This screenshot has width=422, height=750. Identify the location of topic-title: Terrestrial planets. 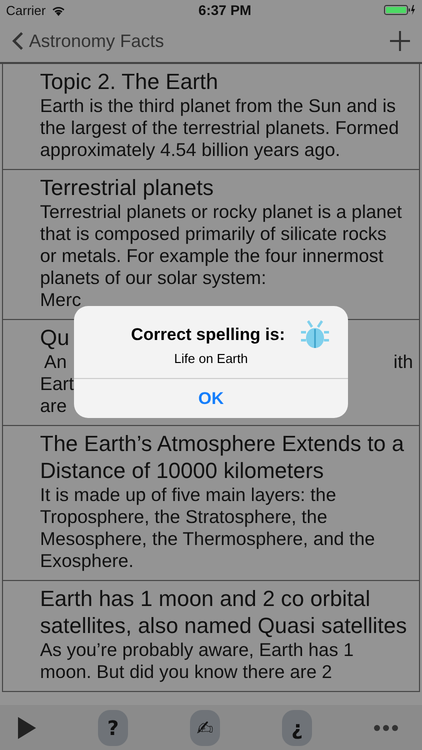
(127, 187).